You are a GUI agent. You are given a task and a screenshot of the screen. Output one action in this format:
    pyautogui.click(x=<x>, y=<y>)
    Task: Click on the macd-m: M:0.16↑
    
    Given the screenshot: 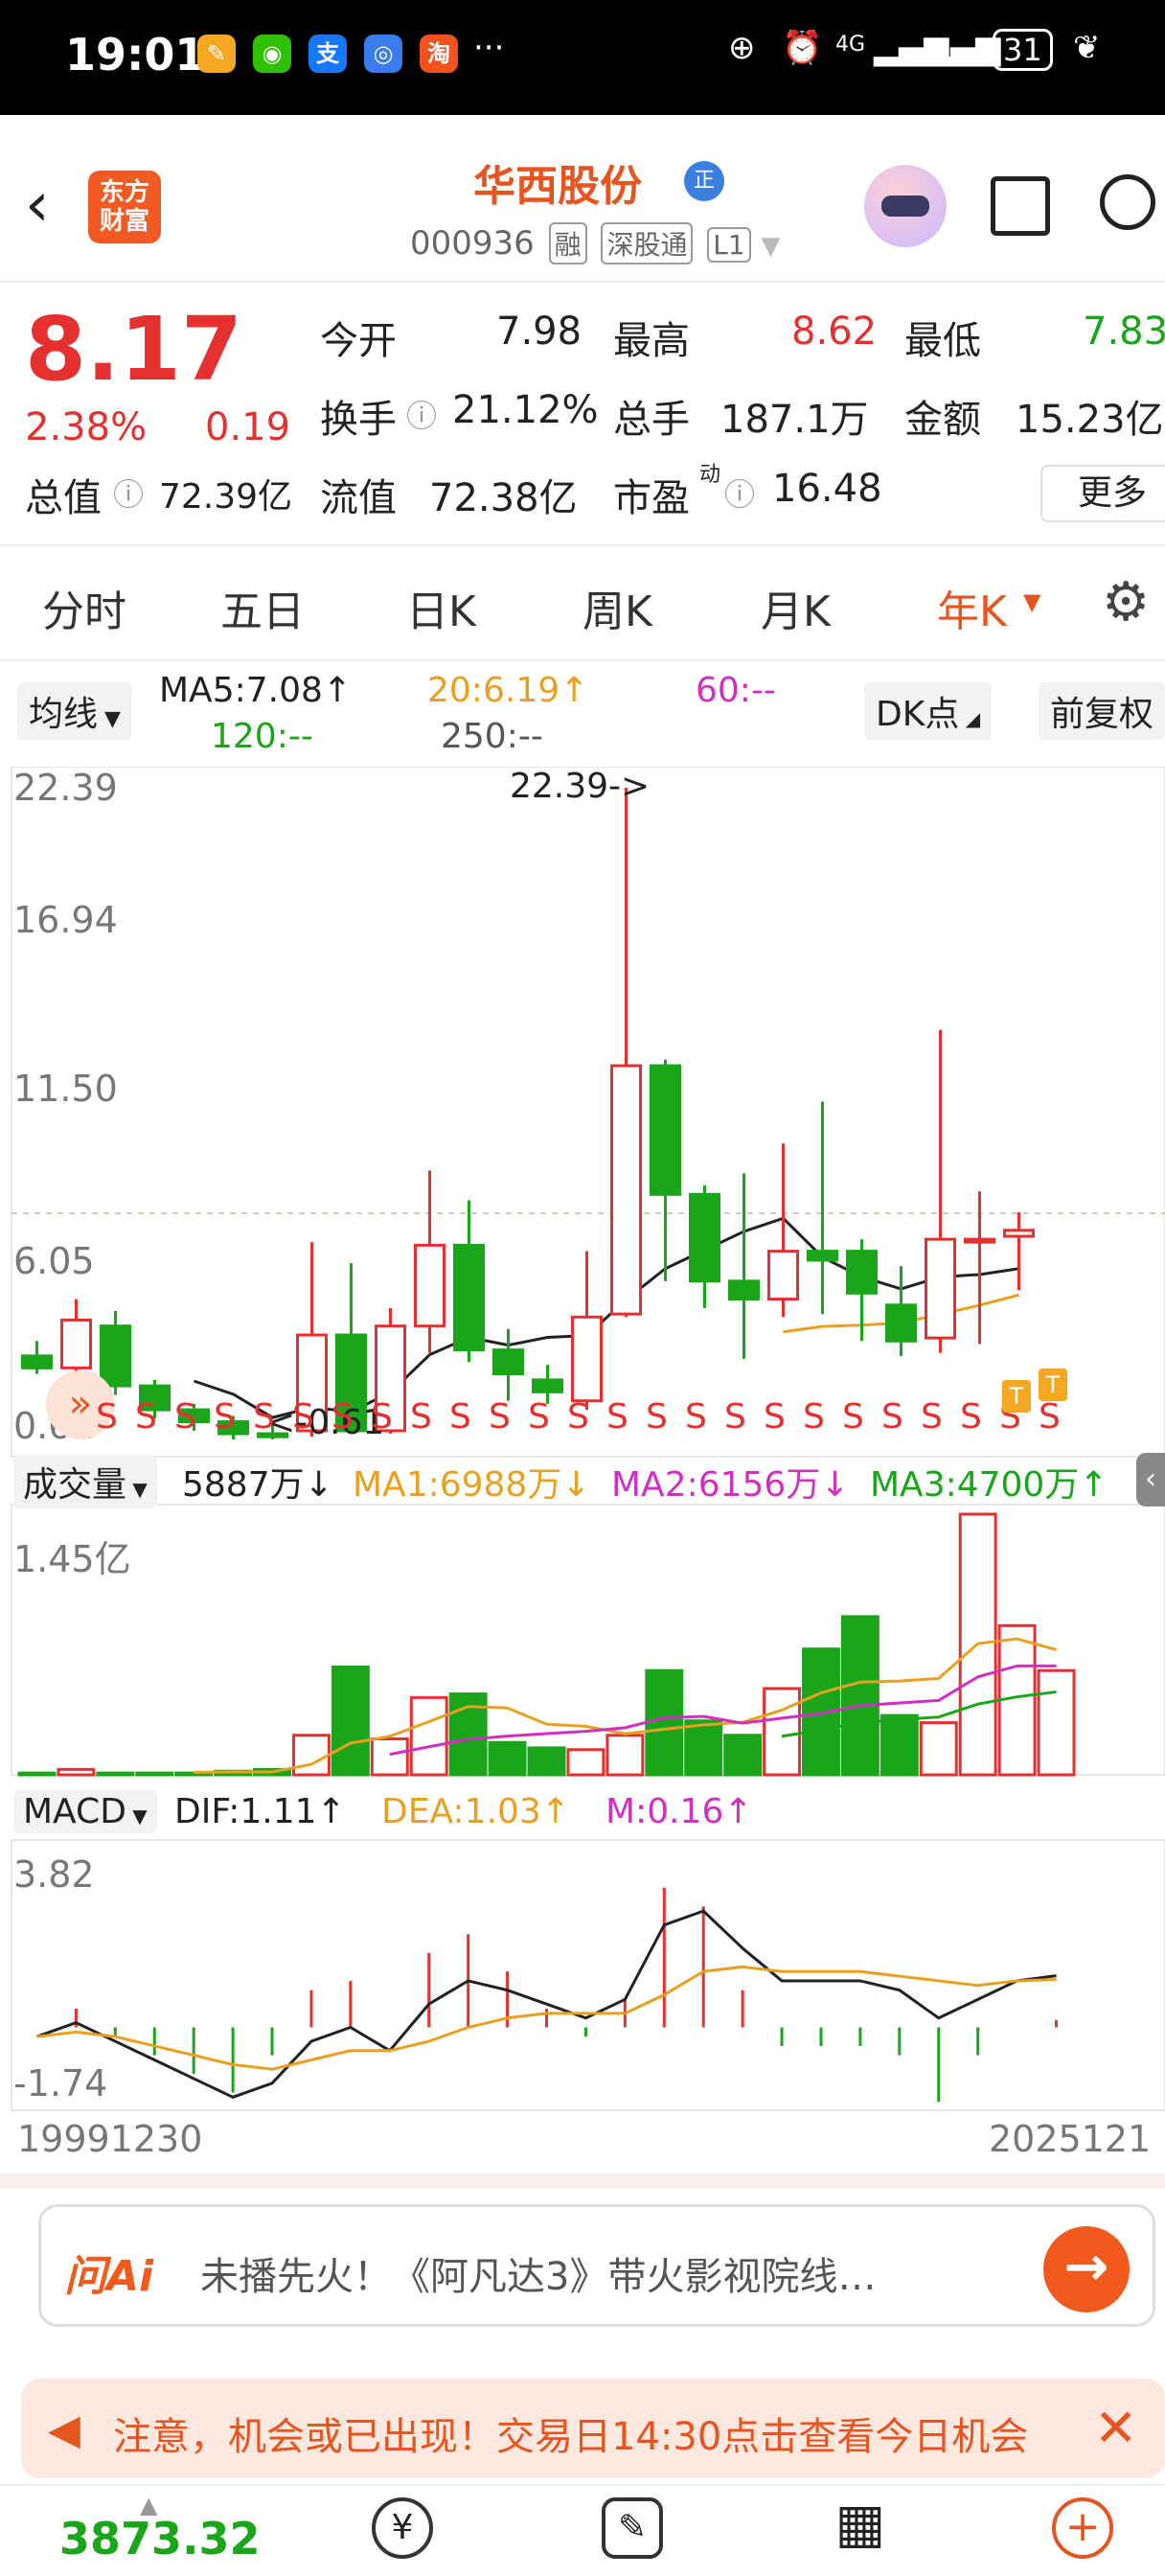 What is the action you would take?
    pyautogui.click(x=679, y=1811)
    